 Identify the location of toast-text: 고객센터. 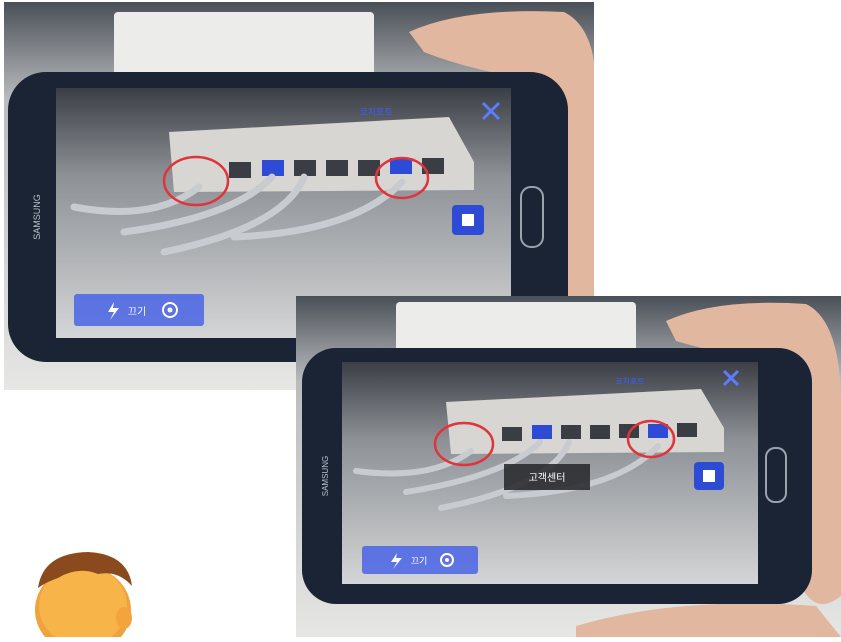
(547, 478).